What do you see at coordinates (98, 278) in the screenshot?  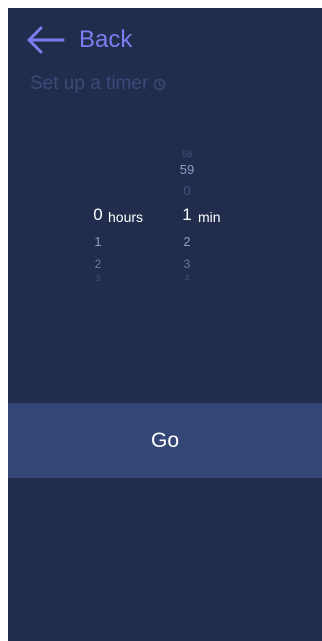 I see `hours-option: 3` at bounding box center [98, 278].